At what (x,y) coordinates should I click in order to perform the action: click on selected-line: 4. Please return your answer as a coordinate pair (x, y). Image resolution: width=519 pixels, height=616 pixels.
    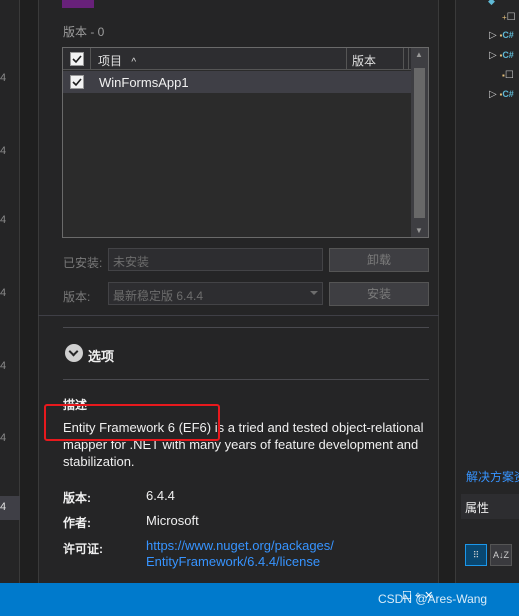
    Looking at the image, I should click on (10, 508).